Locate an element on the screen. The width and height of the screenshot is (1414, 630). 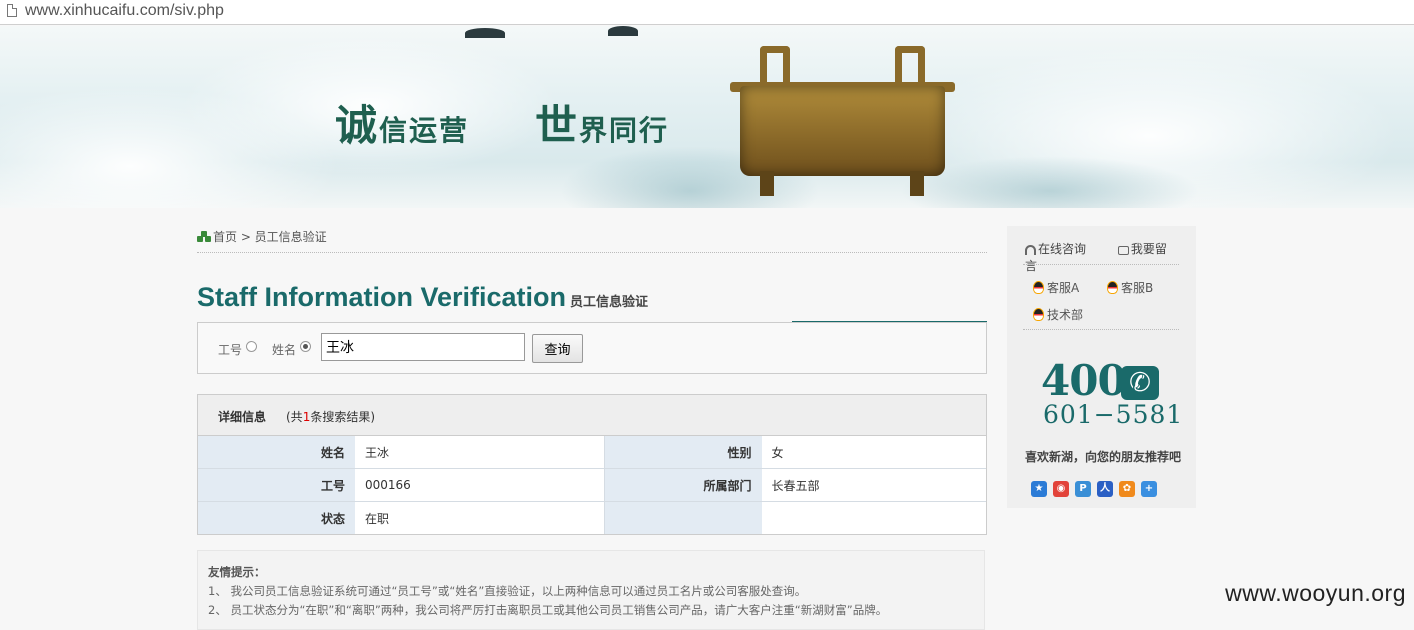
search-input is located at coordinates (423, 347).